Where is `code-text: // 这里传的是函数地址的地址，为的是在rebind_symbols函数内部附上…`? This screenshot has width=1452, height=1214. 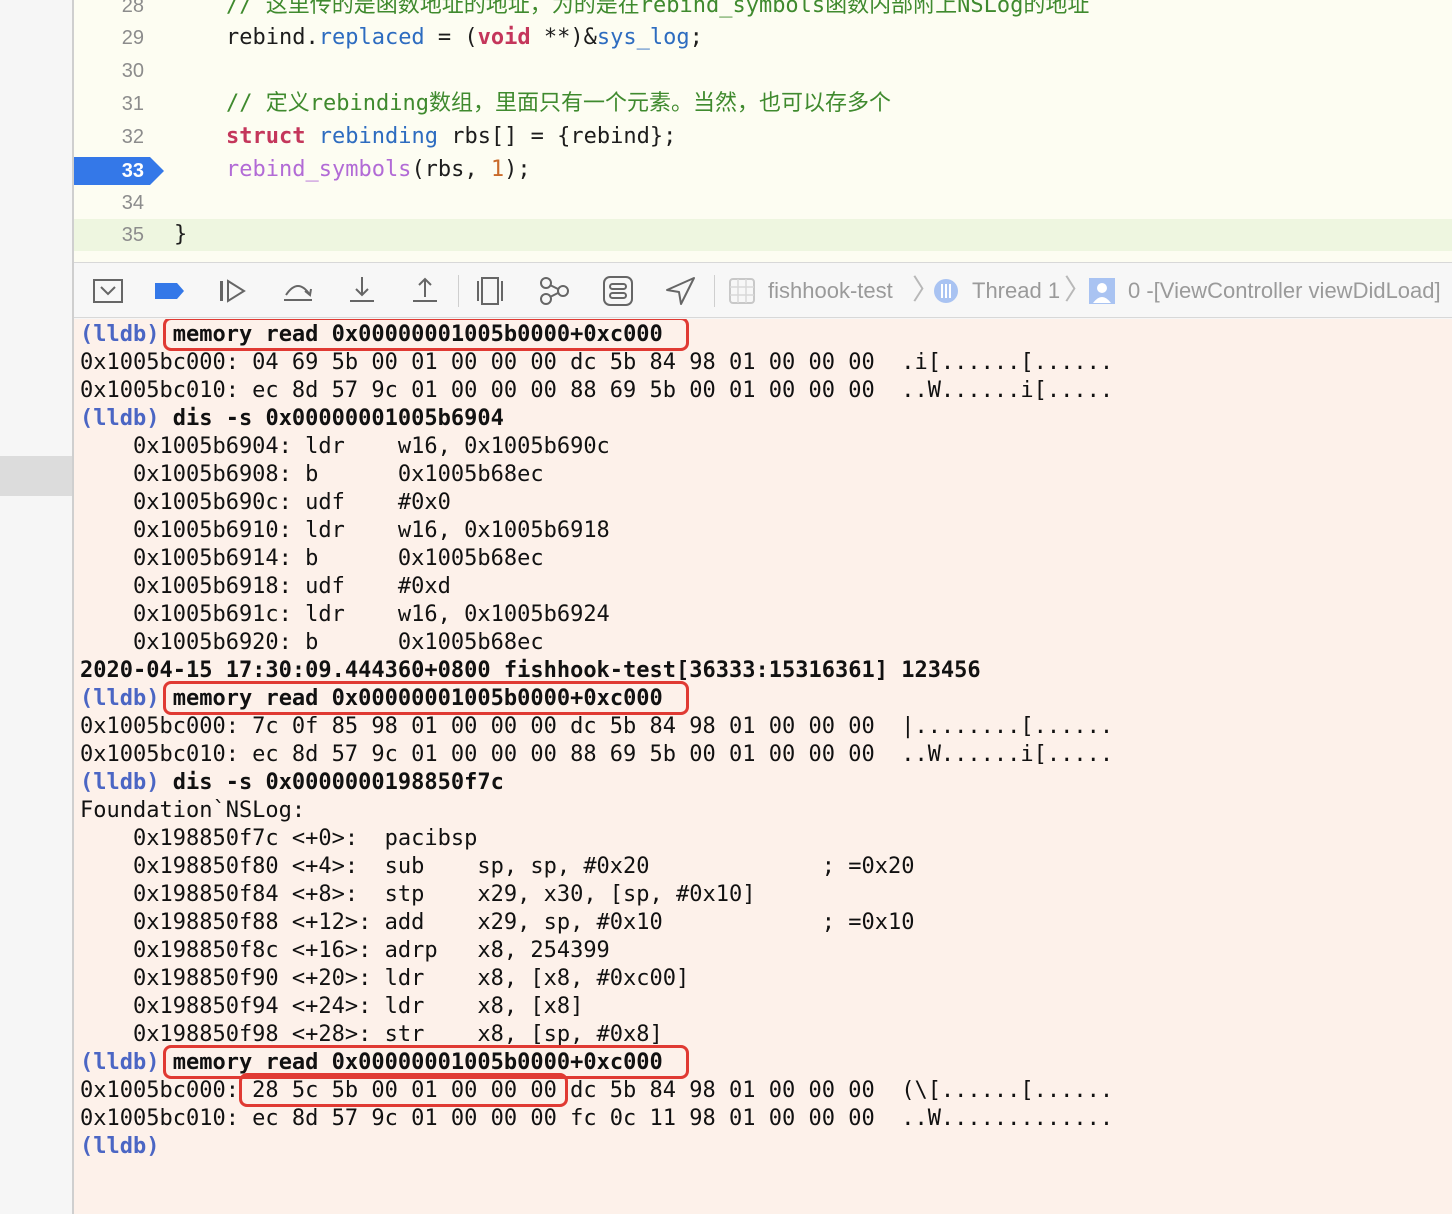
code-text: // 这里传的是函数地址的地址，为的是在rebind_symbols函数内部附上… is located at coordinates (658, 9).